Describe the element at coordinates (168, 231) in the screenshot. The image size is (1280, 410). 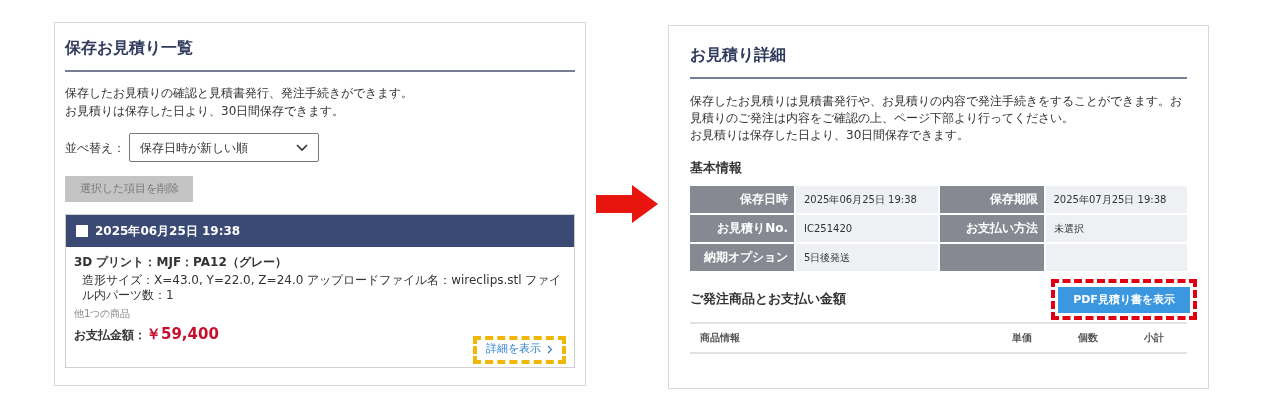
I see `quote-date: 2025年06月25日 19:38` at that location.